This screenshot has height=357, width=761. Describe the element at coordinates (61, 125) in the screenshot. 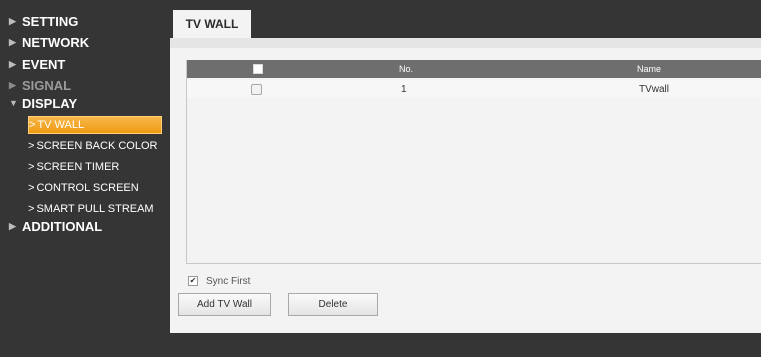

I see `sub-item-label: TV WALL` at that location.